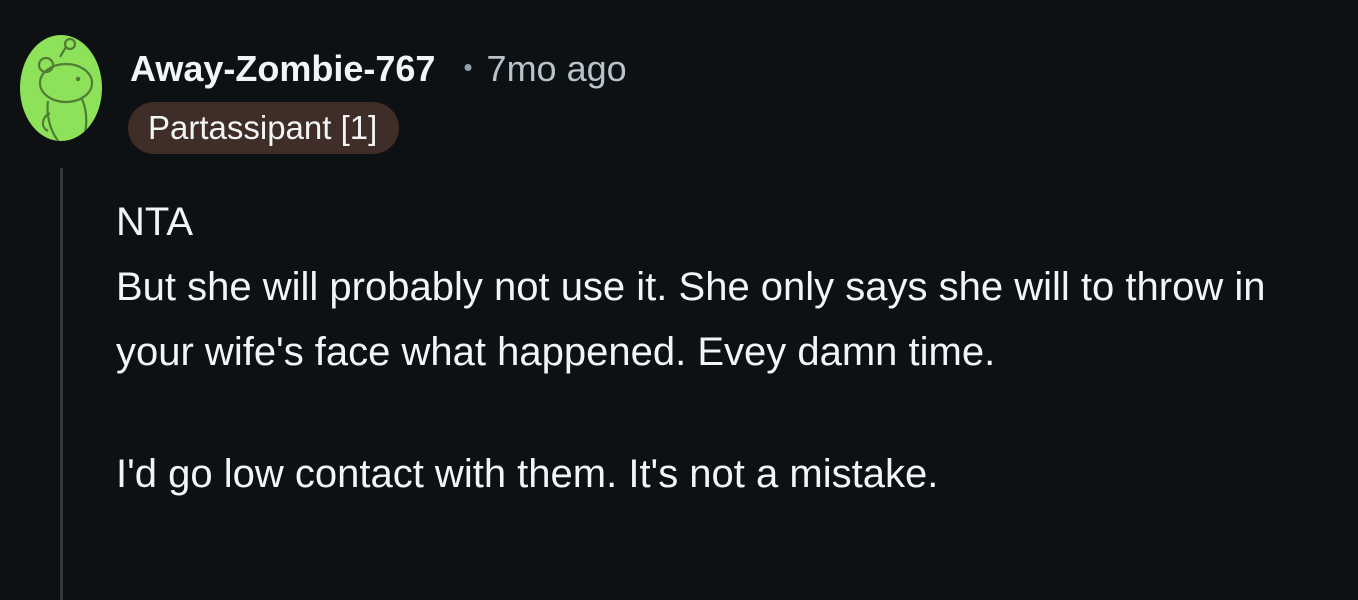 This screenshot has width=1358, height=600. What do you see at coordinates (155, 222) in the screenshot?
I see `comment-paragraph: NTA` at bounding box center [155, 222].